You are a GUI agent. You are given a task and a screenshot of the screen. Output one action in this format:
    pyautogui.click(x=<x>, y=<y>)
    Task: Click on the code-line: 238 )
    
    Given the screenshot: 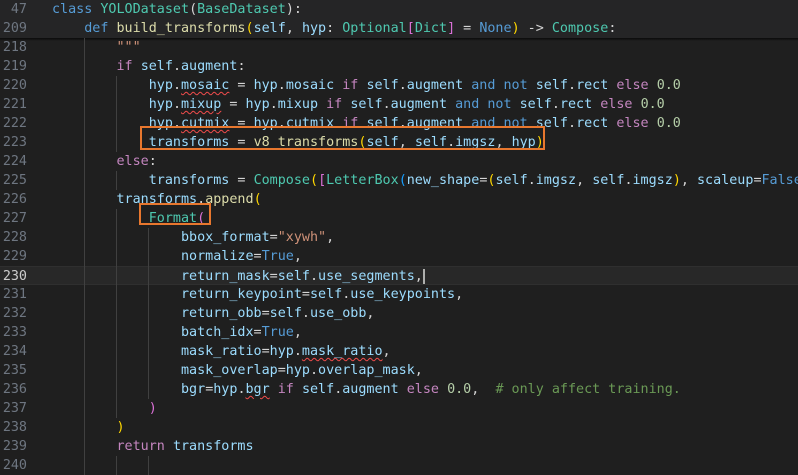 What is the action you would take?
    pyautogui.click(x=399, y=427)
    